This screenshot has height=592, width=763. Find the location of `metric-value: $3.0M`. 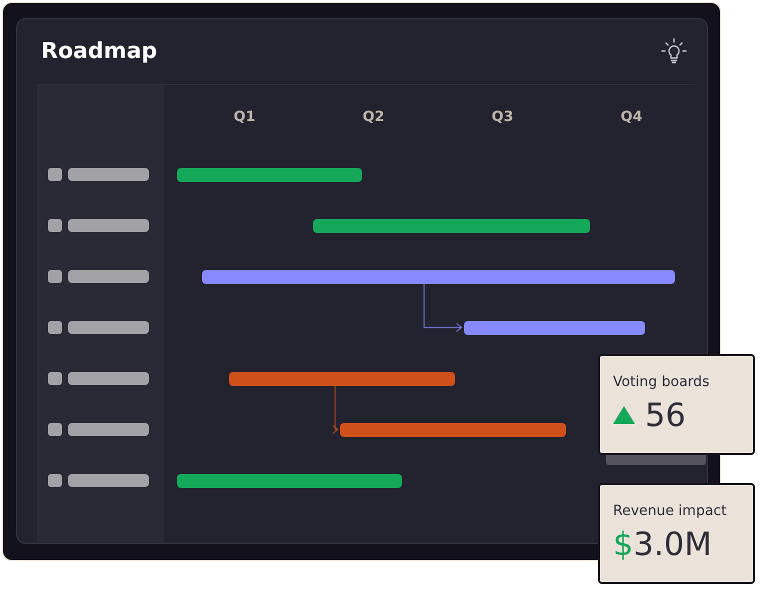

metric-value: $3.0M is located at coordinates (662, 544).